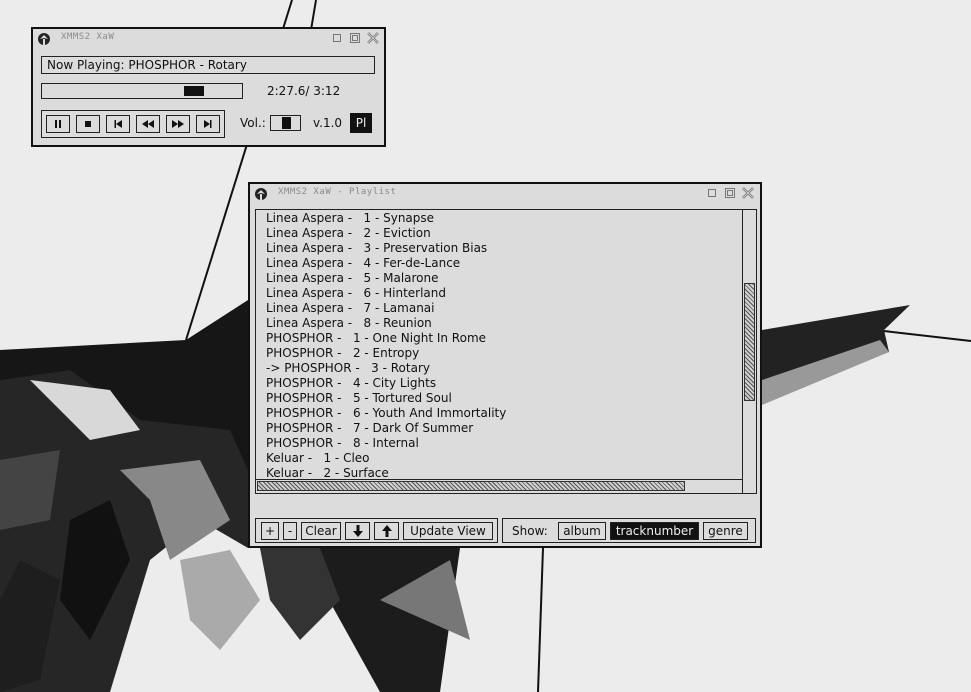  I want to click on playlist-window-title: XMMS2 XaW - Playlist, so click(337, 192).